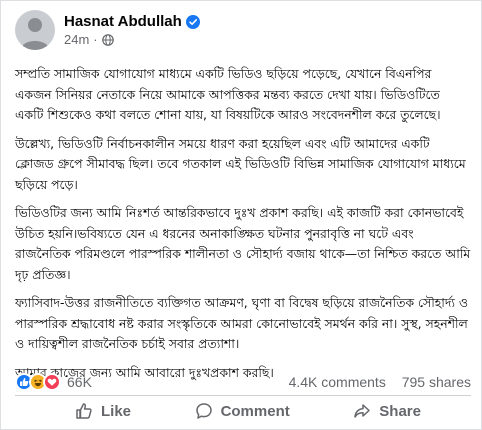 This screenshot has height=430, width=482. Describe the element at coordinates (107, 39) in the screenshot. I see `globe-icon` at that location.